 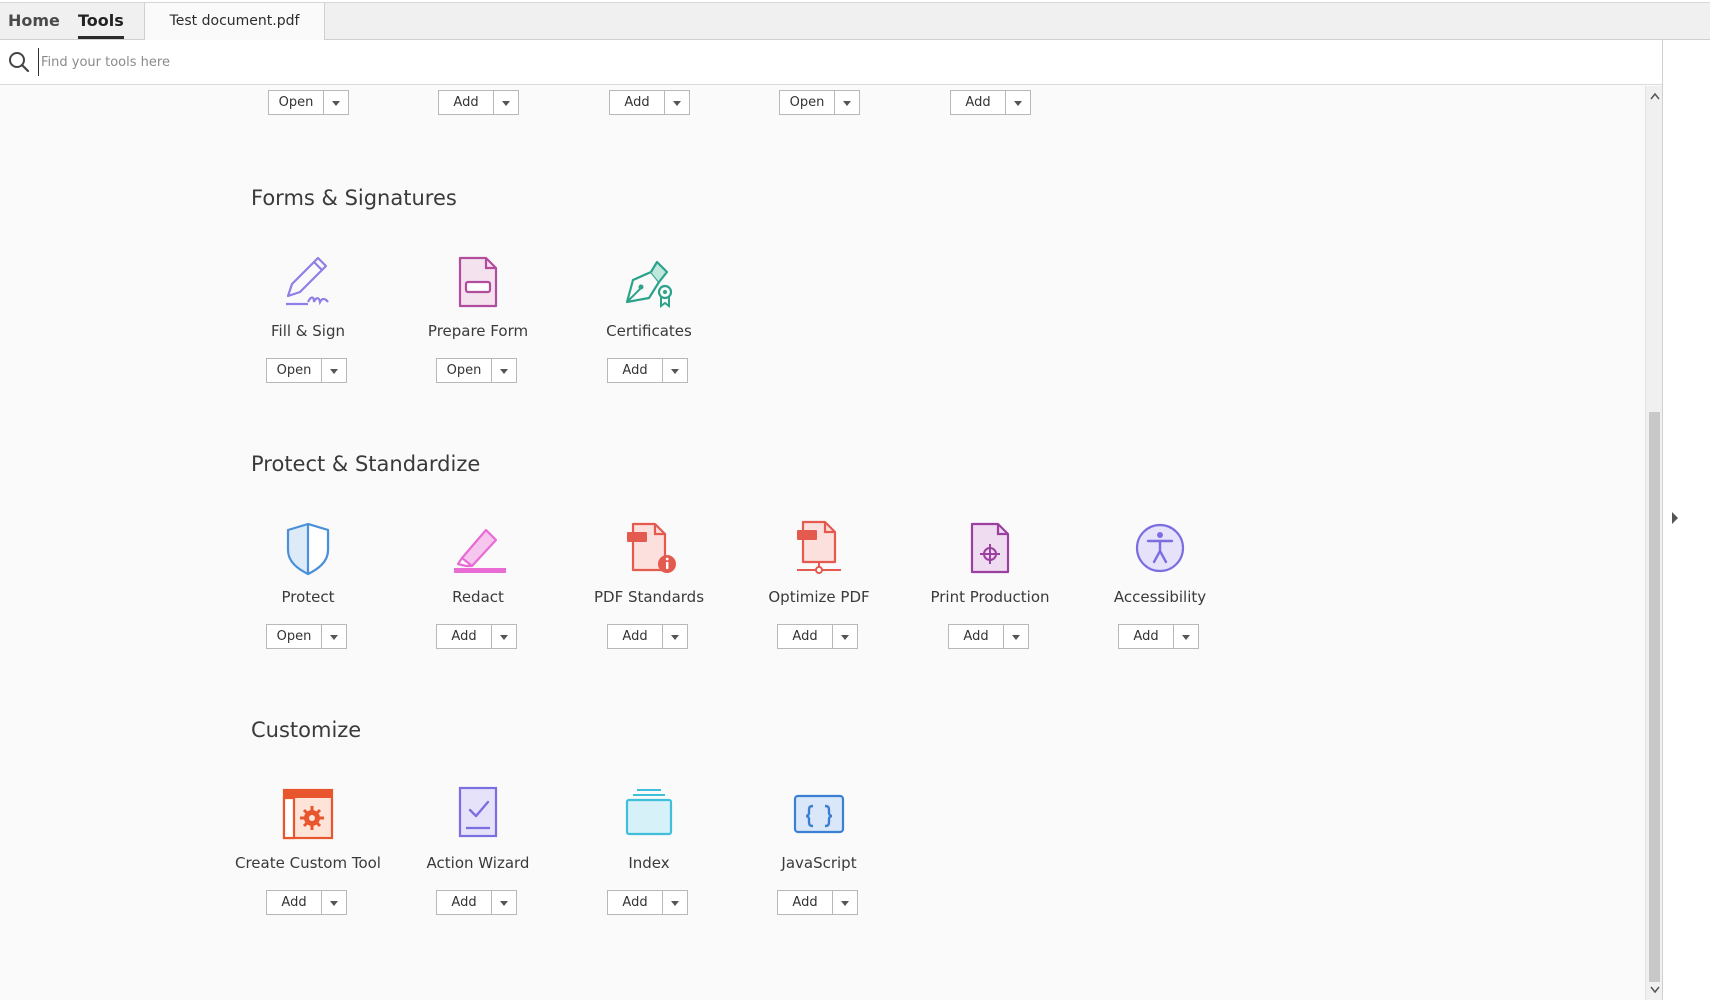 What do you see at coordinates (308, 549) in the screenshot?
I see `shield-icon` at bounding box center [308, 549].